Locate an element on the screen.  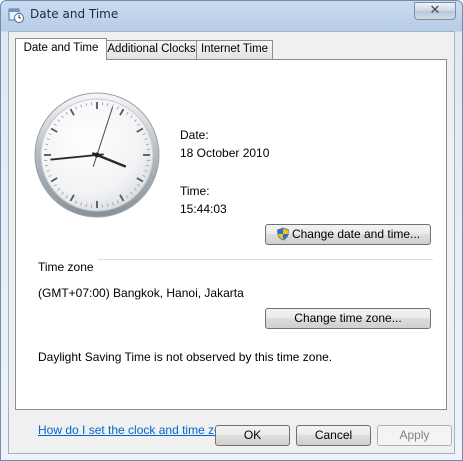
time-value: 15:44:03 is located at coordinates (203, 209).